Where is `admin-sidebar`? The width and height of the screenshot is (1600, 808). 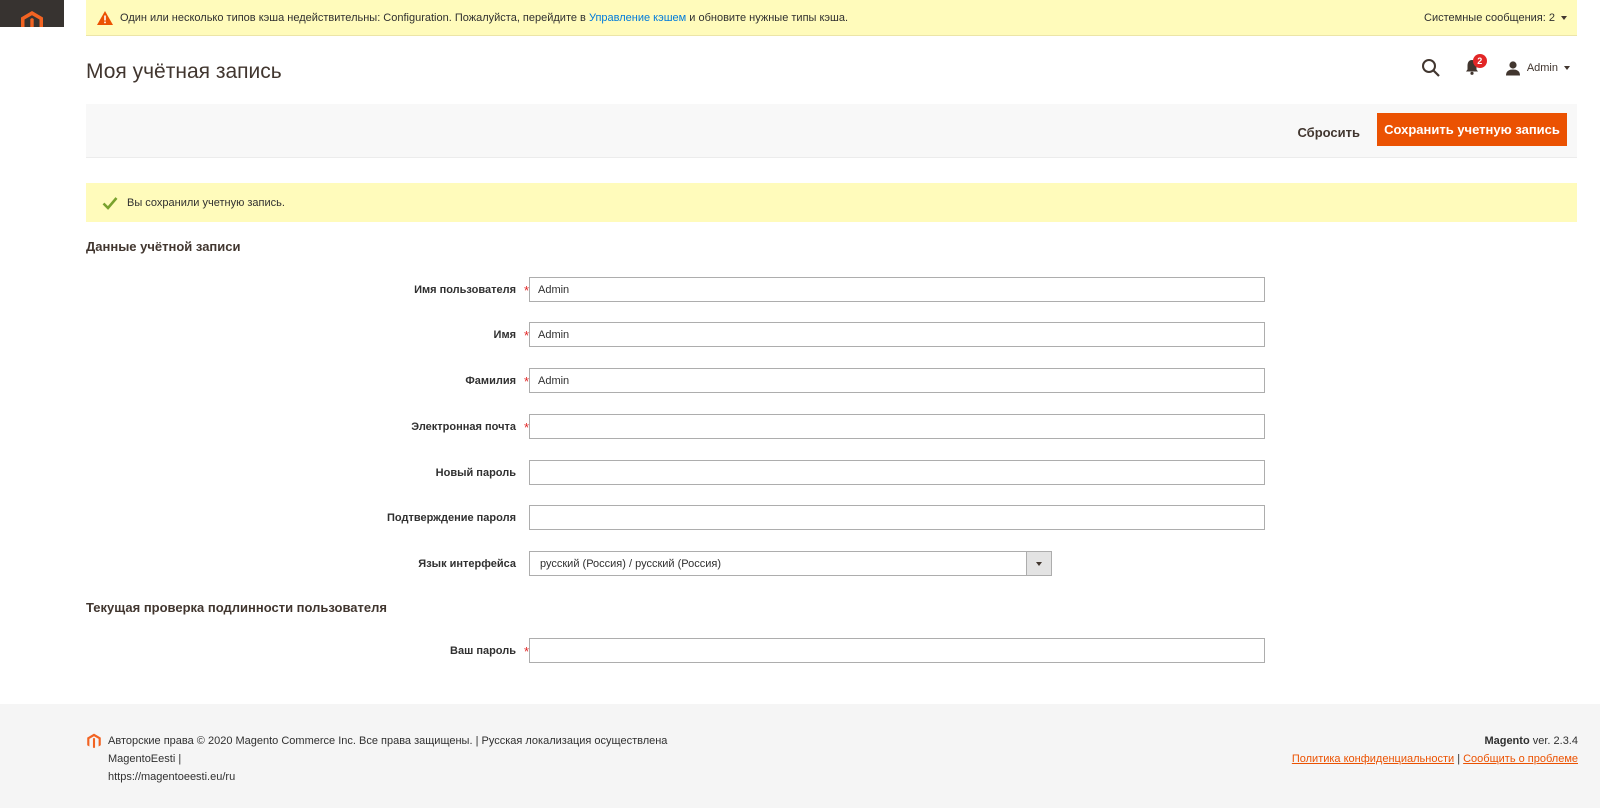
admin-sidebar is located at coordinates (32, 352).